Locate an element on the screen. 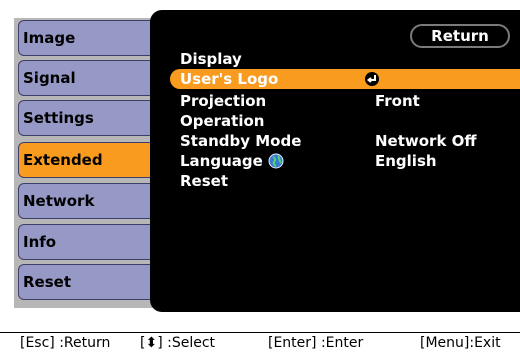 This screenshot has width=520, height=352. menu-item-language: Language English is located at coordinates (345, 161).